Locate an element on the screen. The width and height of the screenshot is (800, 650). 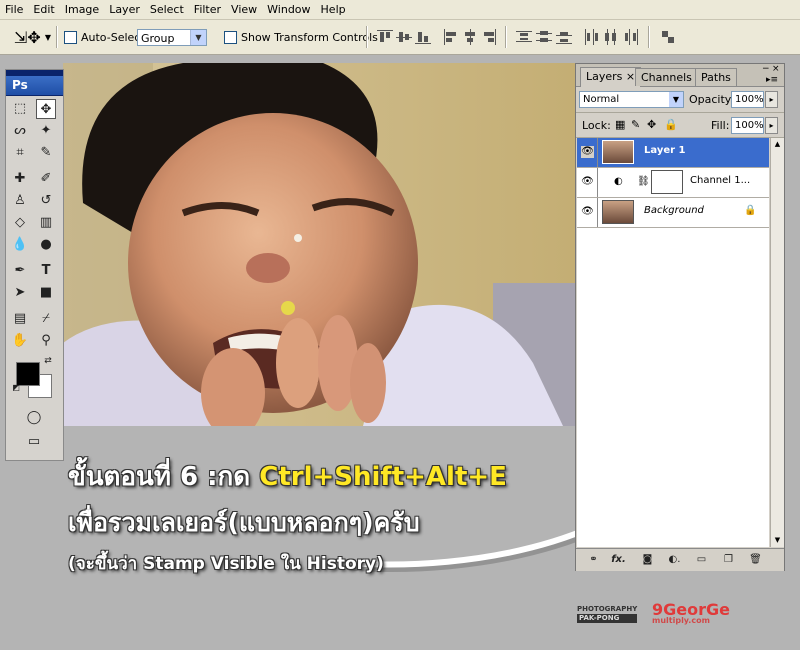
opacity-label: Opacity: is located at coordinates (712, 99).